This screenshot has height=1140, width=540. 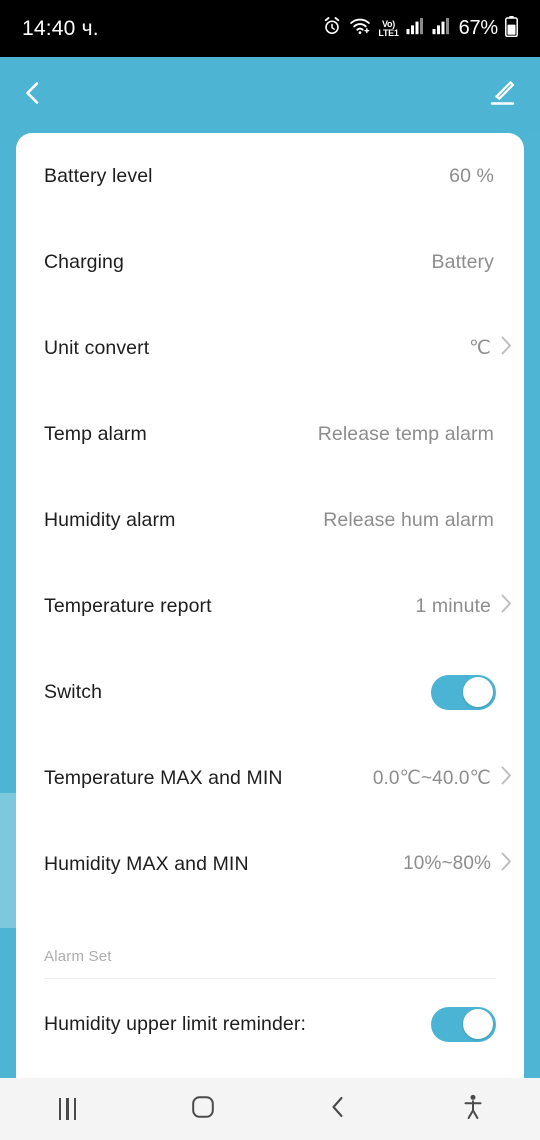 What do you see at coordinates (511, 28) in the screenshot?
I see `battery-icon` at bounding box center [511, 28].